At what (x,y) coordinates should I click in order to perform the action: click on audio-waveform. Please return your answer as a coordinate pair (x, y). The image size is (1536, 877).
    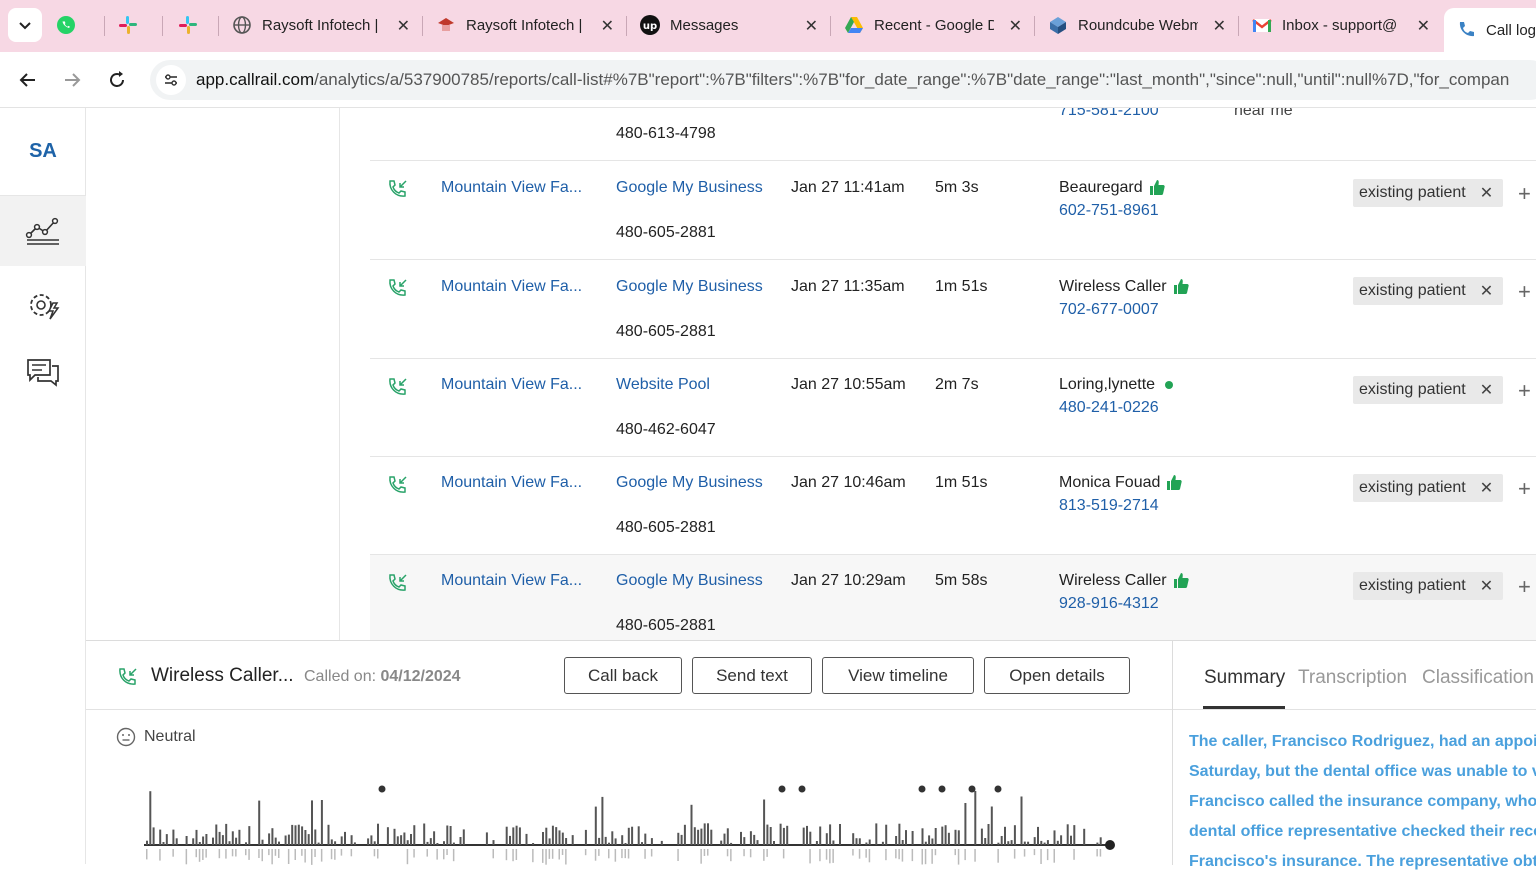
    Looking at the image, I should click on (632, 823).